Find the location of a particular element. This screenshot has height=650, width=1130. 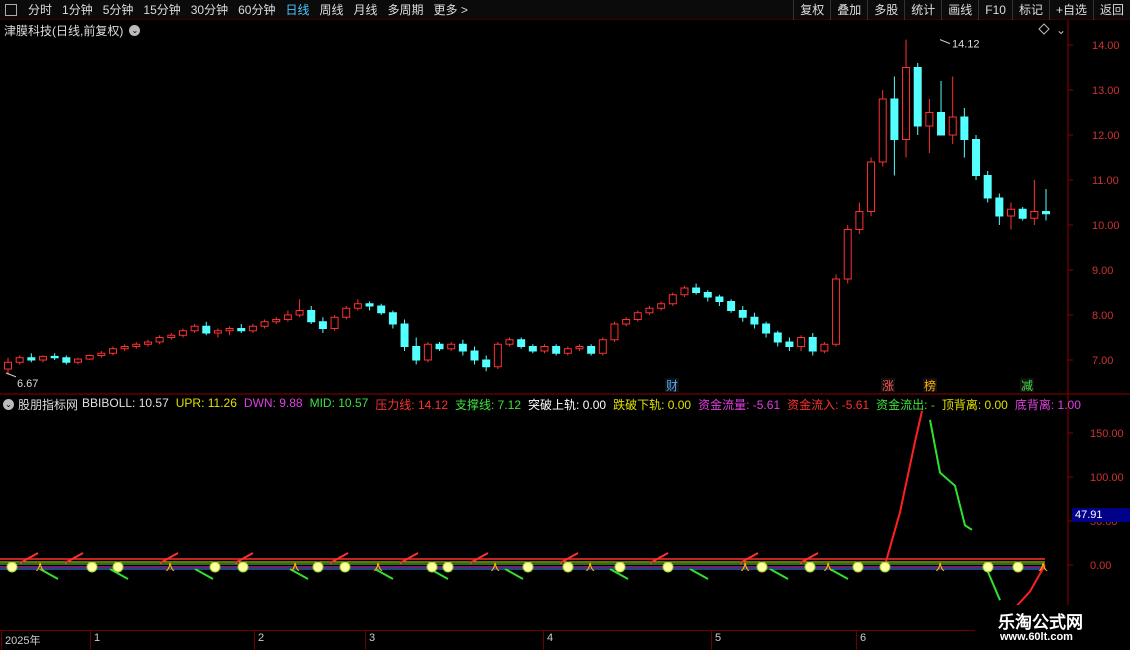

tab-1: 1分钟 is located at coordinates (77, 10).